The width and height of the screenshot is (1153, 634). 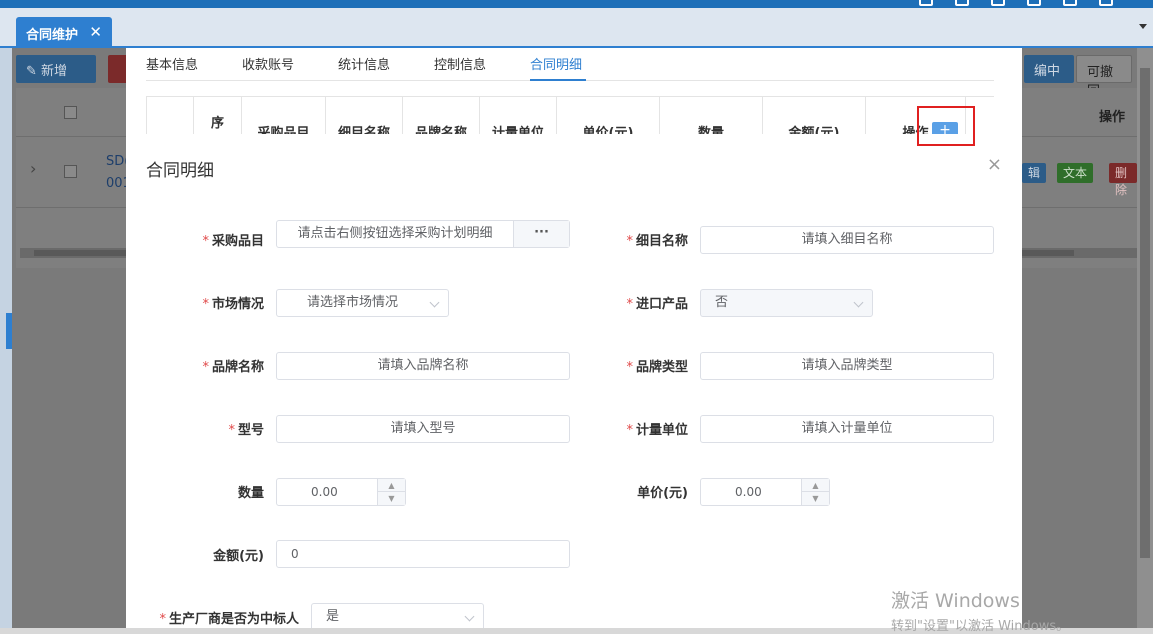 What do you see at coordinates (423, 234) in the screenshot?
I see `purchase-item-input: 请点击右侧按钮选择采购计划明细 ···` at bounding box center [423, 234].